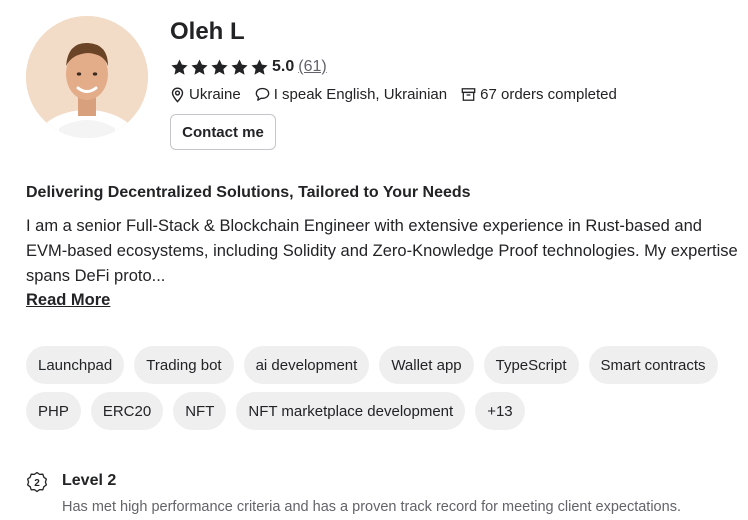 Image resolution: width=748 pixels, height=520 pixels. I want to click on orders-text: 67 orders completed, so click(548, 94).